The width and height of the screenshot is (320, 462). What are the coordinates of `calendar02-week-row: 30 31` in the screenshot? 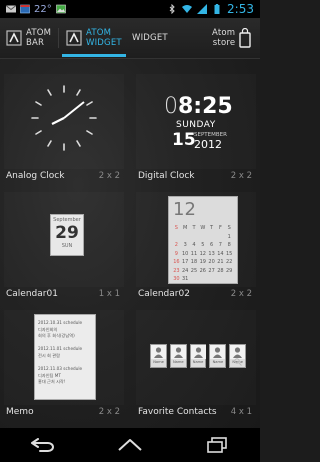 It's located at (203, 280).